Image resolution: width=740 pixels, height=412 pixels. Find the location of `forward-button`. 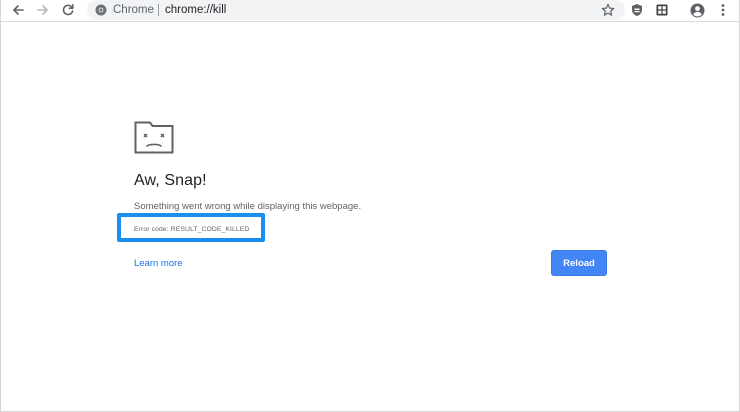

forward-button is located at coordinates (43, 10).